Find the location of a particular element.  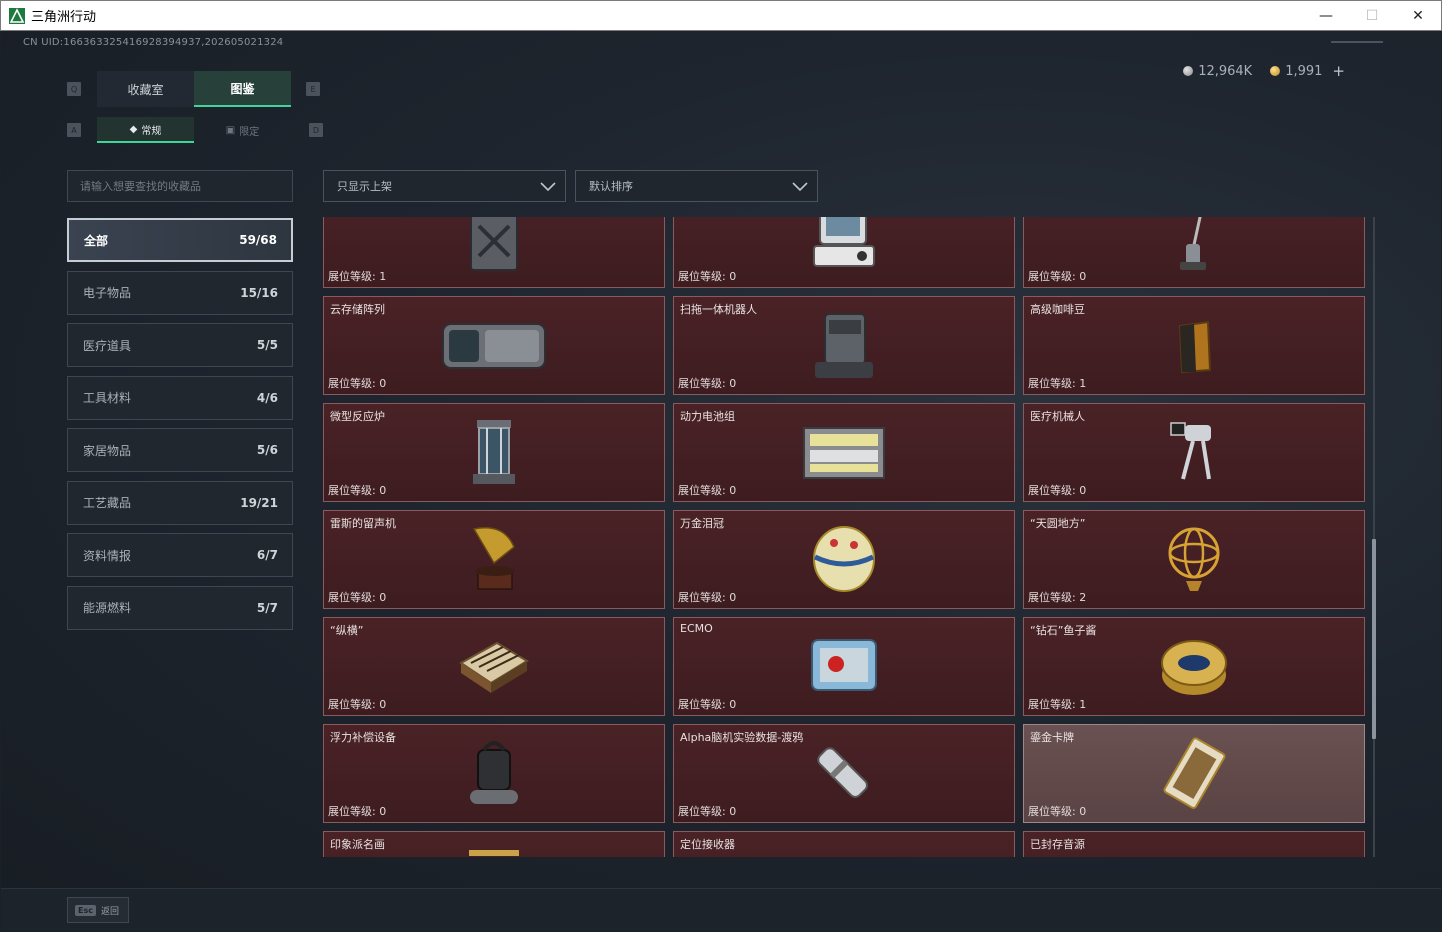

back-button: Esc 返回 is located at coordinates (98, 910).